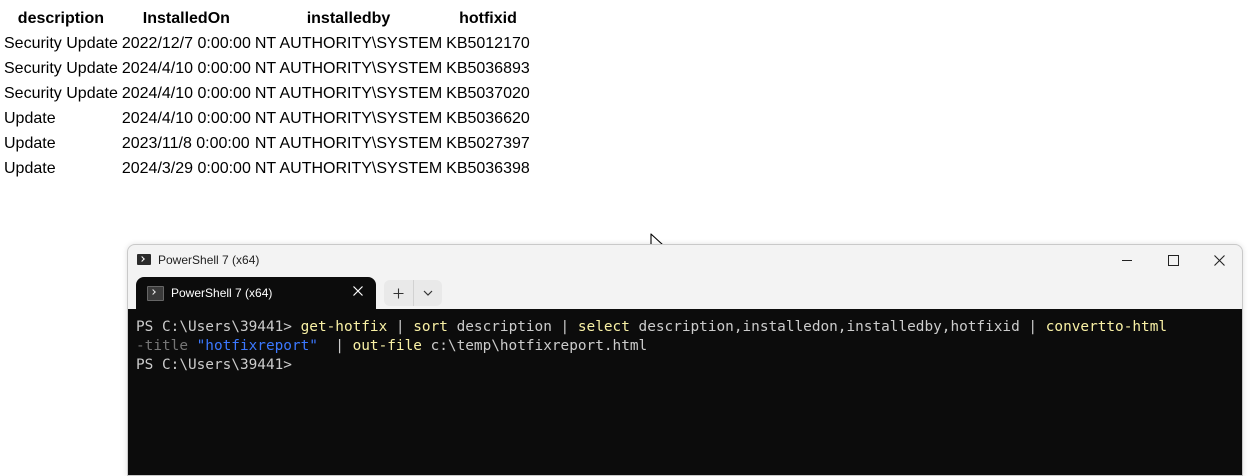  I want to click on cell-hotfixid: KB5012170, so click(488, 43).